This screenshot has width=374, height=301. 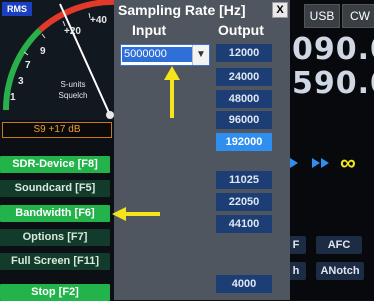 I want to click on output-rate-option: 22050, so click(x=244, y=202).